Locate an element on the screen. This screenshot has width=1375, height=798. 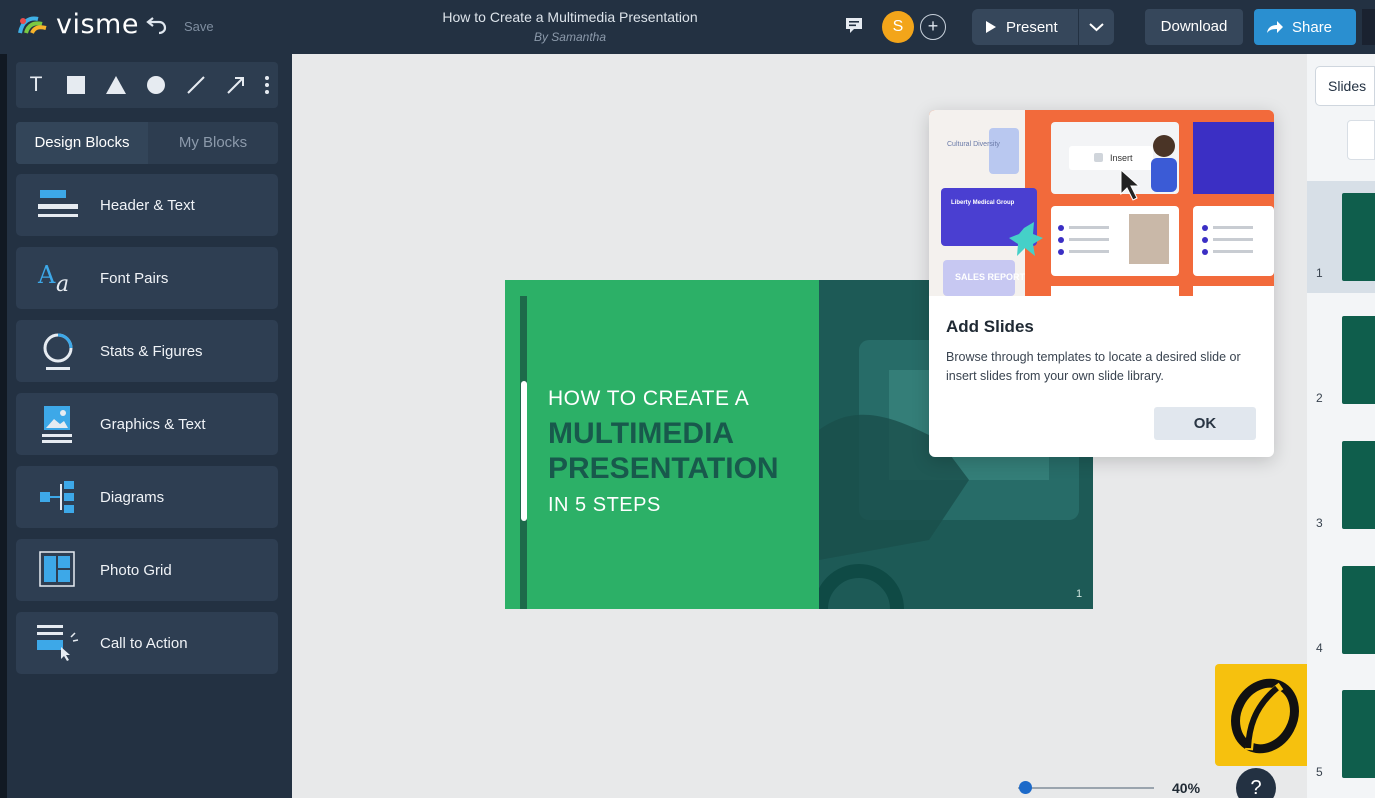
zoom-slider is located at coordinates (1086, 788).